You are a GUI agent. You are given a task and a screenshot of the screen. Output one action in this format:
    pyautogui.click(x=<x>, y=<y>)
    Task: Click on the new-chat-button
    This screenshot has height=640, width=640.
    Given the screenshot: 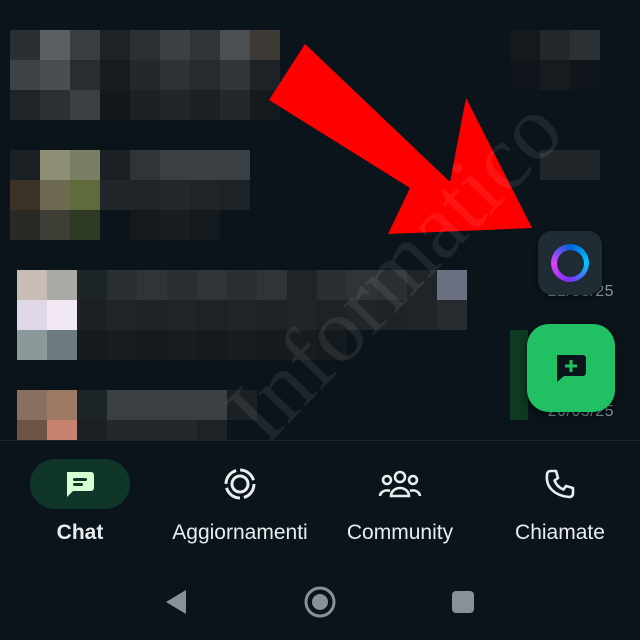 What is the action you would take?
    pyautogui.click(x=571, y=368)
    